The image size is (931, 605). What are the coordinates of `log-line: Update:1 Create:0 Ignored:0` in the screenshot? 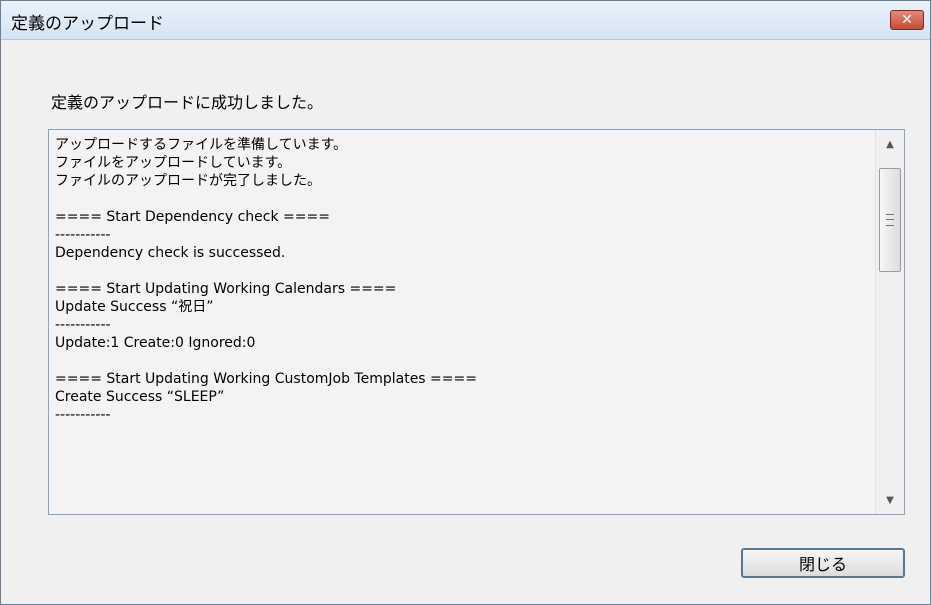 It's located at (155, 343).